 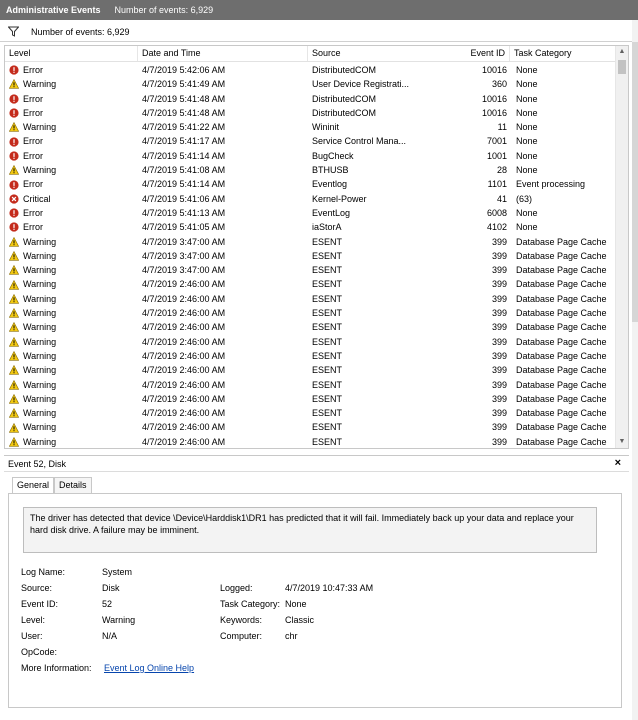 What do you see at coordinates (331, 212) in the screenshot?
I see `cell-source: EventLog` at bounding box center [331, 212].